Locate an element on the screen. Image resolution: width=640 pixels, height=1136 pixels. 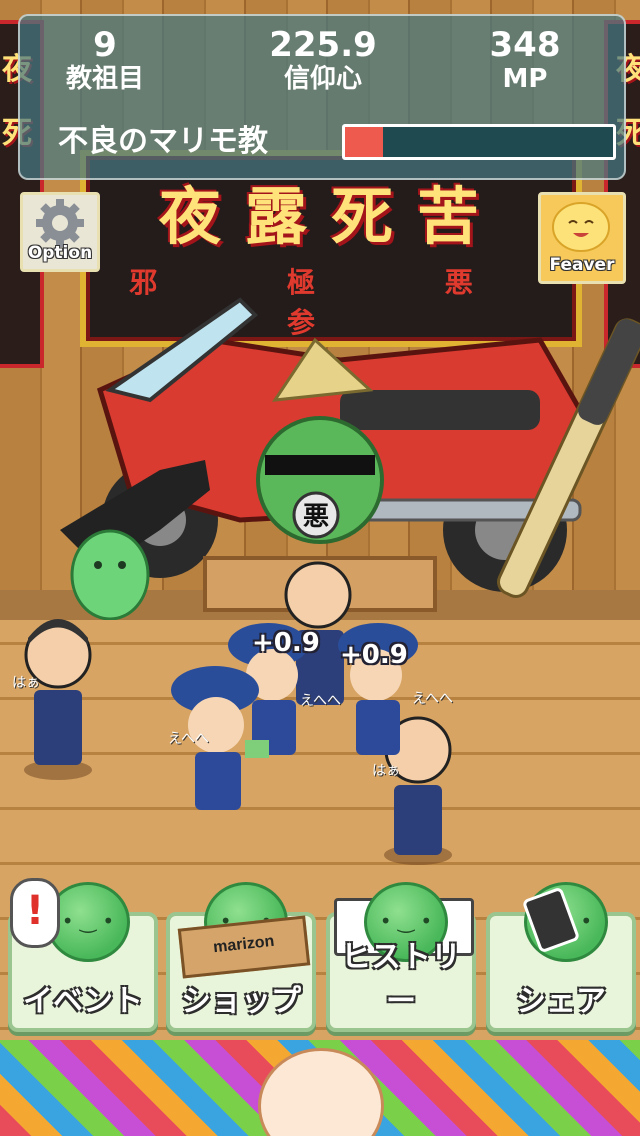
bike-seat is located at coordinates (440, 410).